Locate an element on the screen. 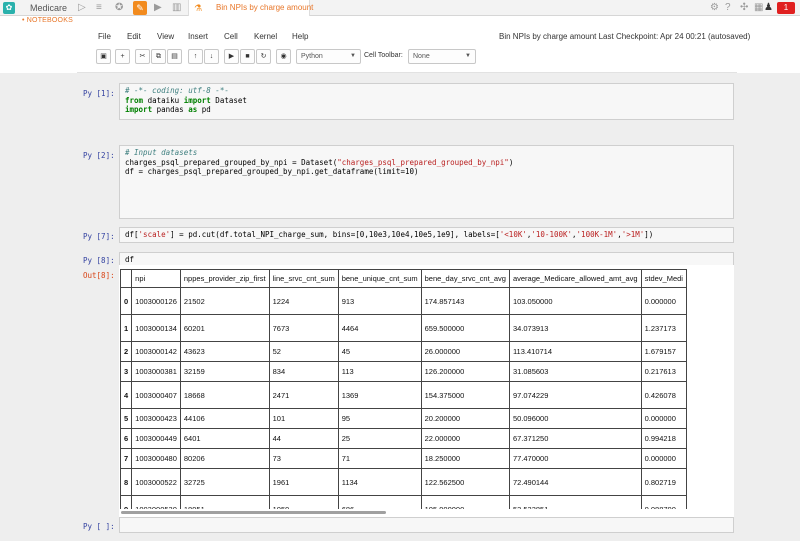 The width and height of the screenshot is (800, 541). table-cell: 44106 is located at coordinates (224, 418).